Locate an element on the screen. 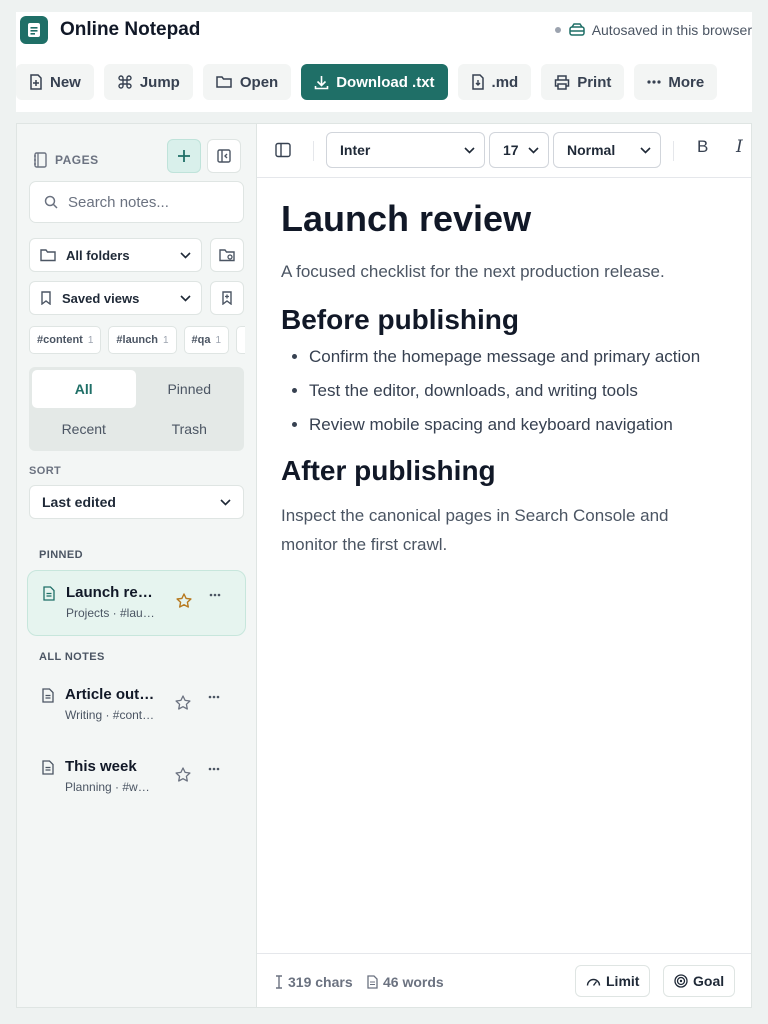 The image size is (768, 1024). bold-button: B is located at coordinates (702, 147).